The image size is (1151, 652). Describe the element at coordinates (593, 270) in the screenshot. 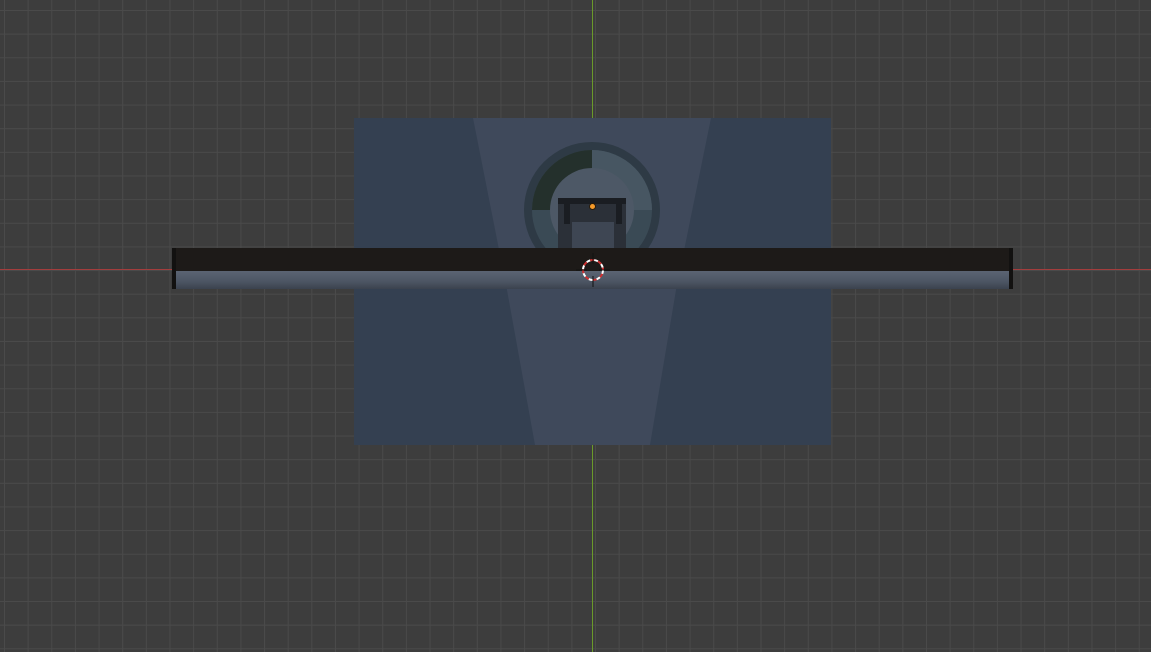

I see `3d-cursor-icon` at that location.